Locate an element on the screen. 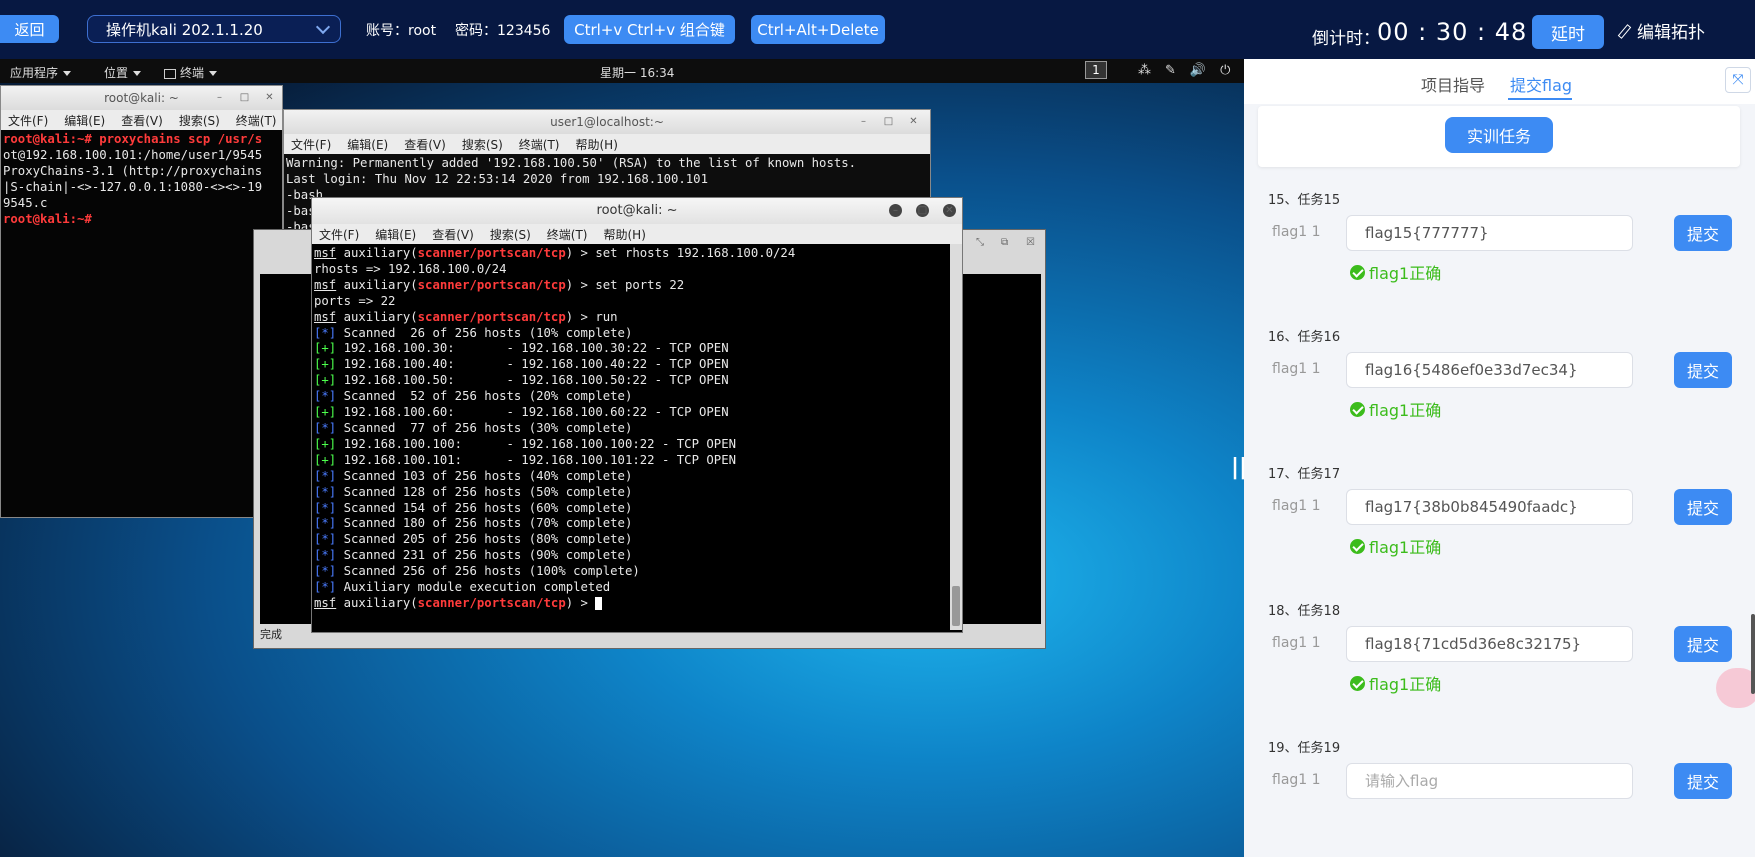 This screenshot has height=857, width=1755. terminal-segment: Scanned 154 of 256 hosts (60% complete) is located at coordinates (484, 507).